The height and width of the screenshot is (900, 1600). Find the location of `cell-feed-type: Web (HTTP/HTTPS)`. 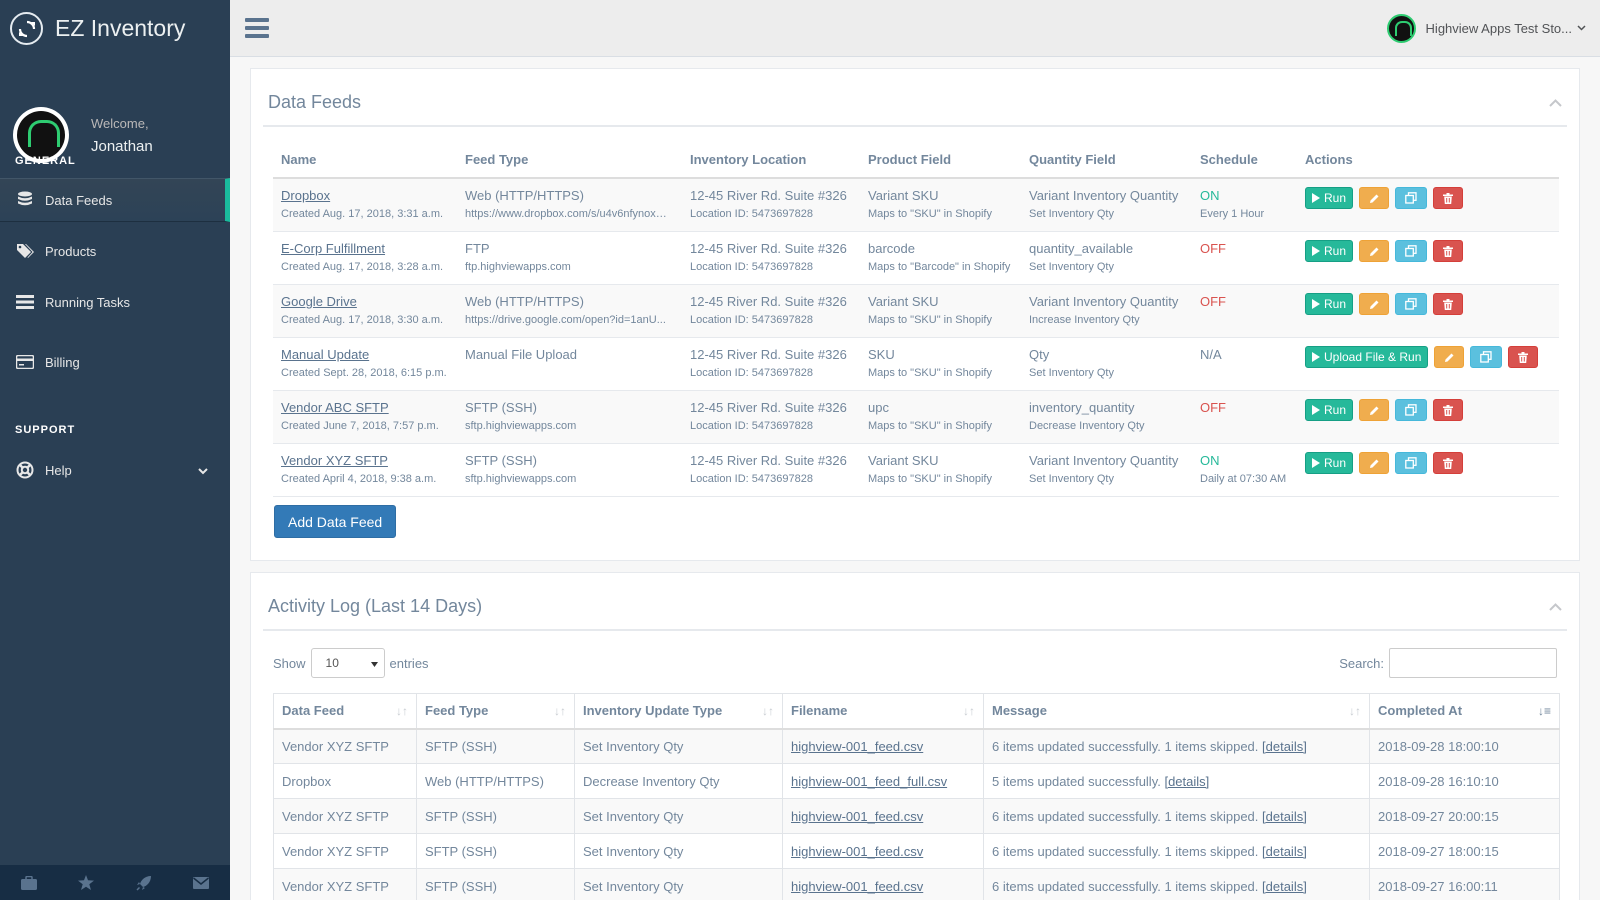

cell-feed-type: Web (HTTP/HTTPS) is located at coordinates (495, 781).